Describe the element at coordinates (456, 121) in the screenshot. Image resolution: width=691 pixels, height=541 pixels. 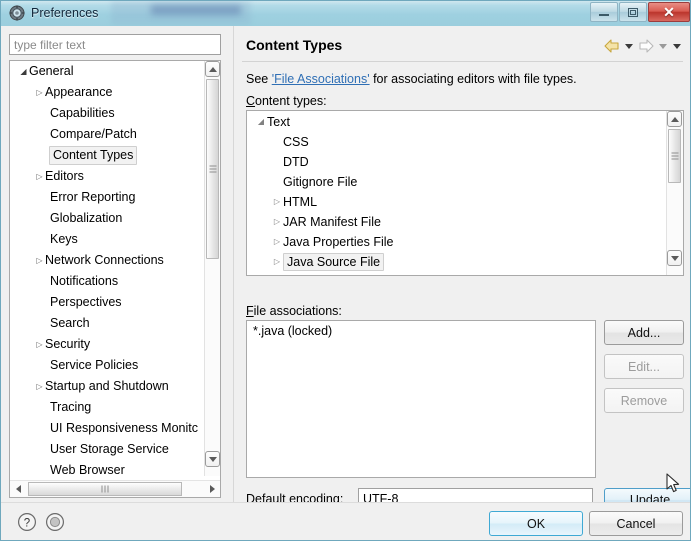
I see `content-type-item-text: ◢ Text` at that location.